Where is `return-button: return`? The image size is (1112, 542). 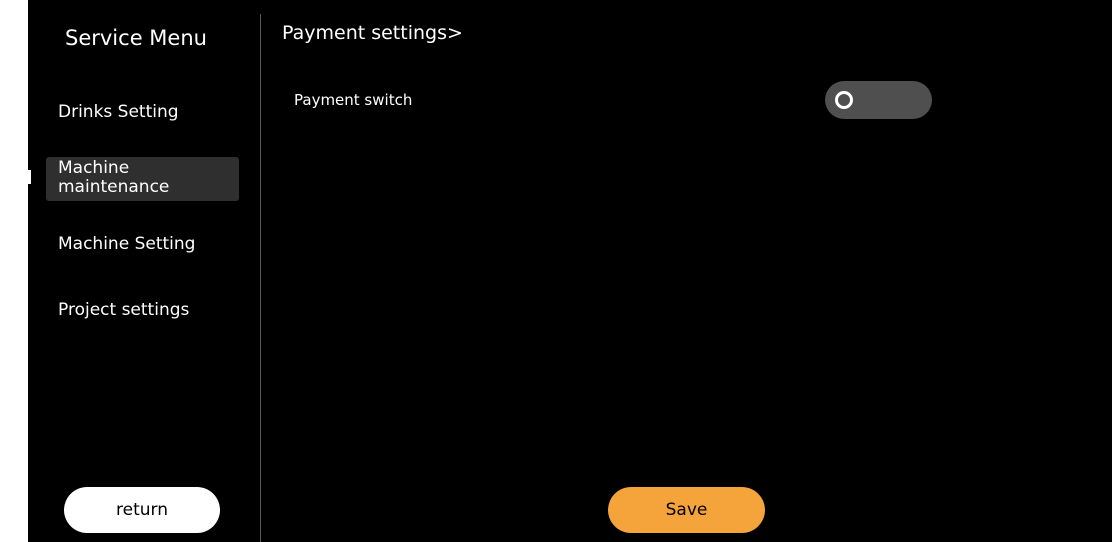
return-button: return is located at coordinates (142, 510).